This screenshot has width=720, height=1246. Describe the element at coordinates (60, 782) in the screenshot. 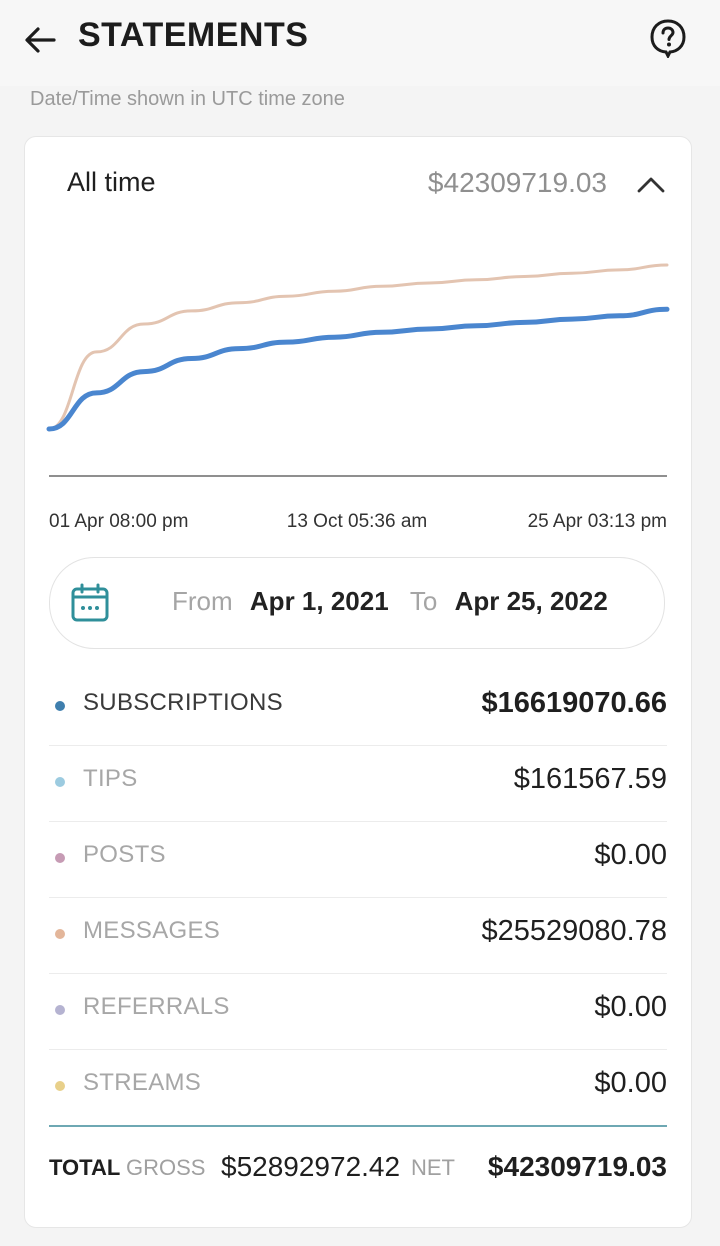

I see `tips-dot` at that location.